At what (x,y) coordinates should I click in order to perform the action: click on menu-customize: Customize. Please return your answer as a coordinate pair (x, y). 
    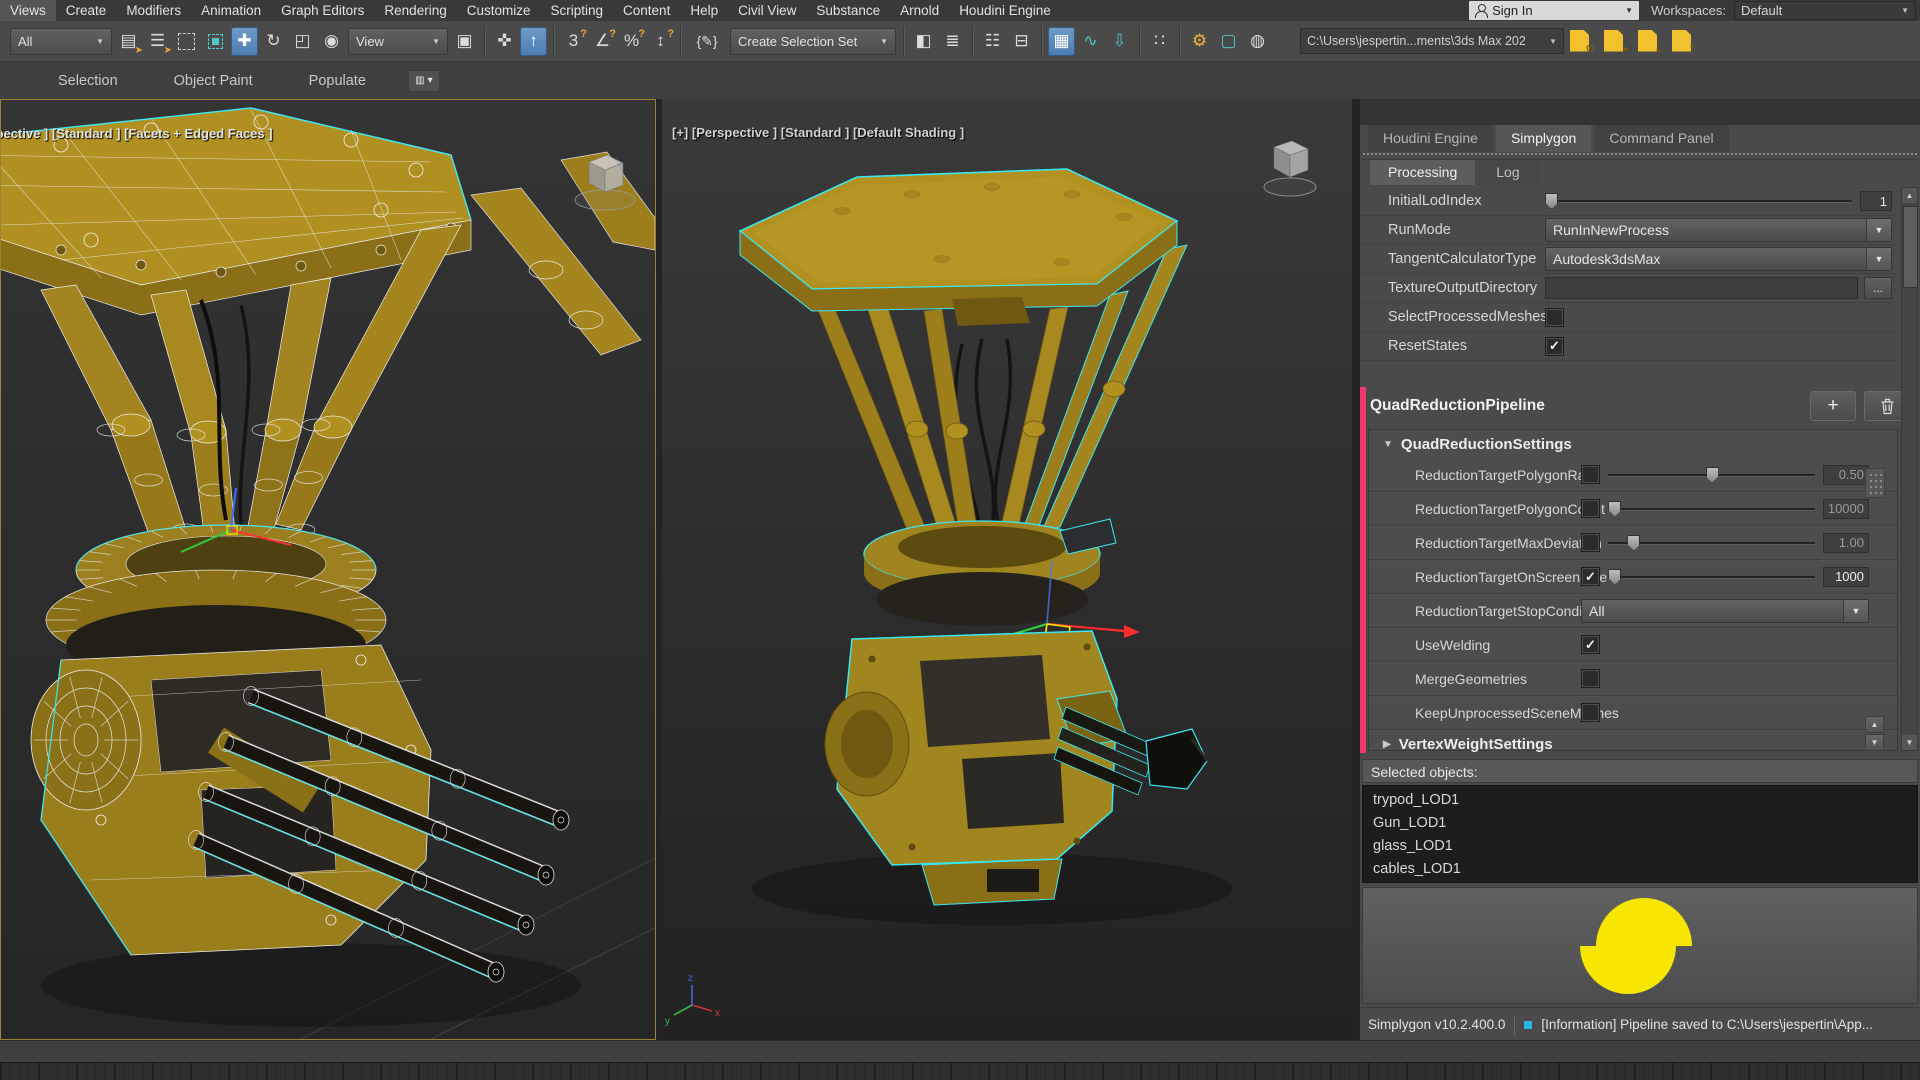
    Looking at the image, I should click on (499, 10).